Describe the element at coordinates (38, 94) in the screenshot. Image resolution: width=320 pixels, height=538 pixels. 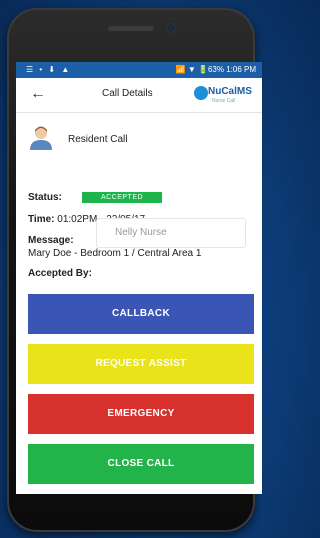
I see `back-arrow-icon: ←` at that location.